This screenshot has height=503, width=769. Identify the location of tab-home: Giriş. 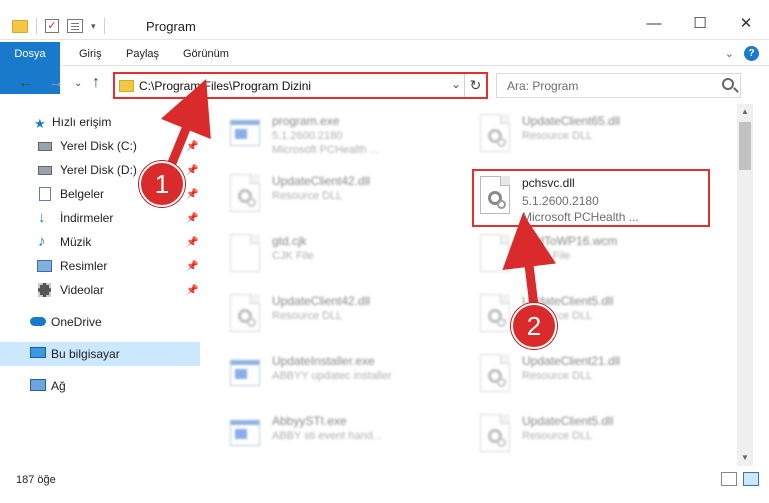
(90, 54).